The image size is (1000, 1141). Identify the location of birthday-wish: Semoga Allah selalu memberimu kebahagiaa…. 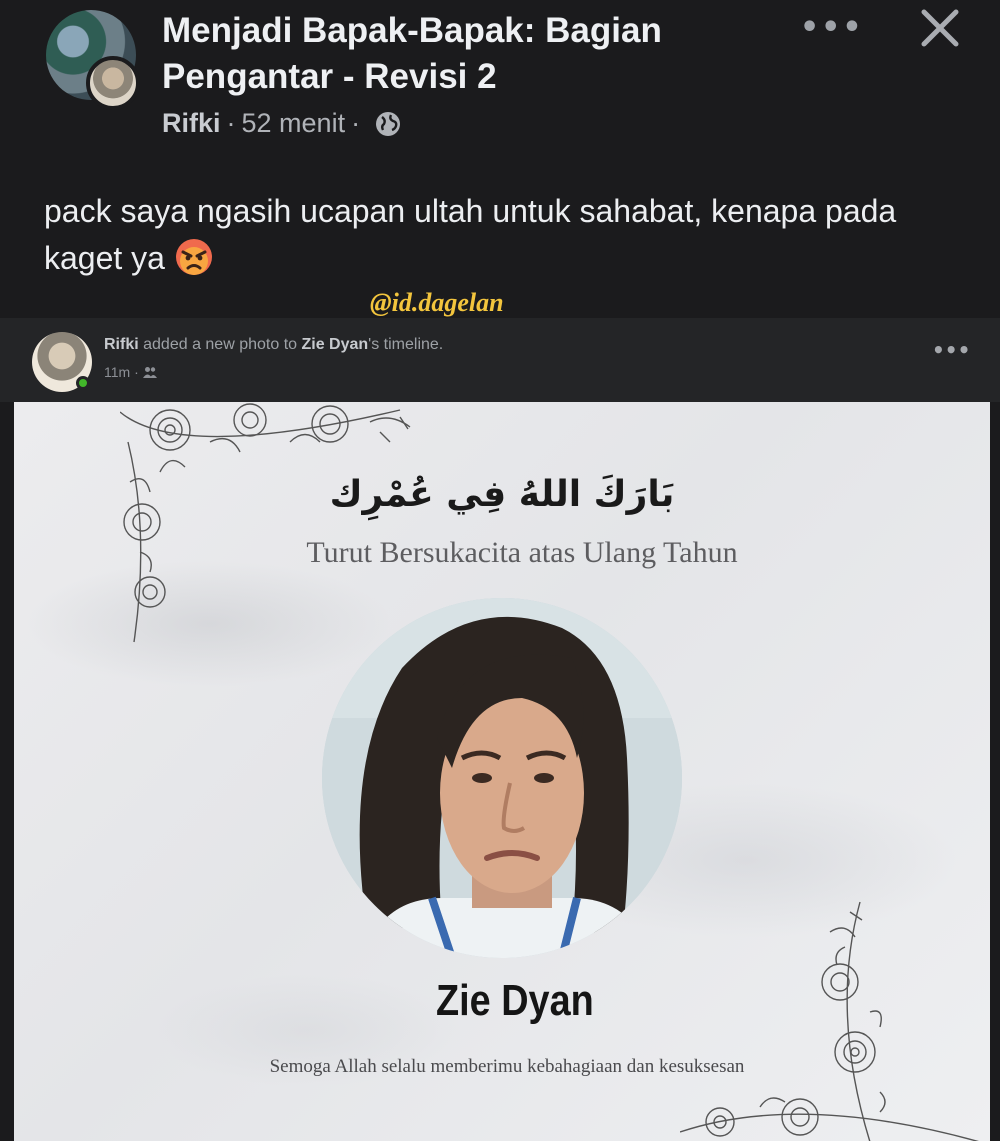
(507, 1066).